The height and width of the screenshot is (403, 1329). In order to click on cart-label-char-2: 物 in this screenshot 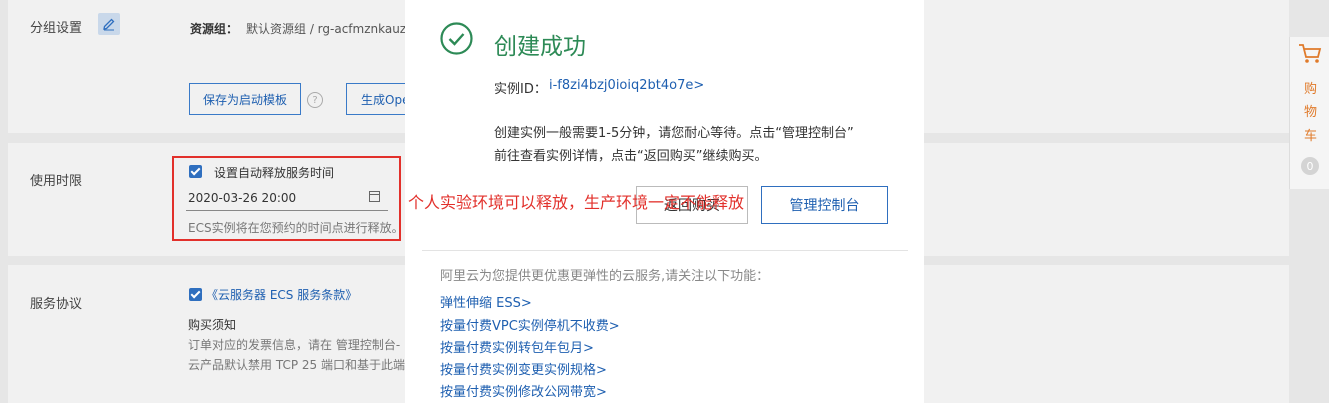, I will do `click(1311, 112)`.